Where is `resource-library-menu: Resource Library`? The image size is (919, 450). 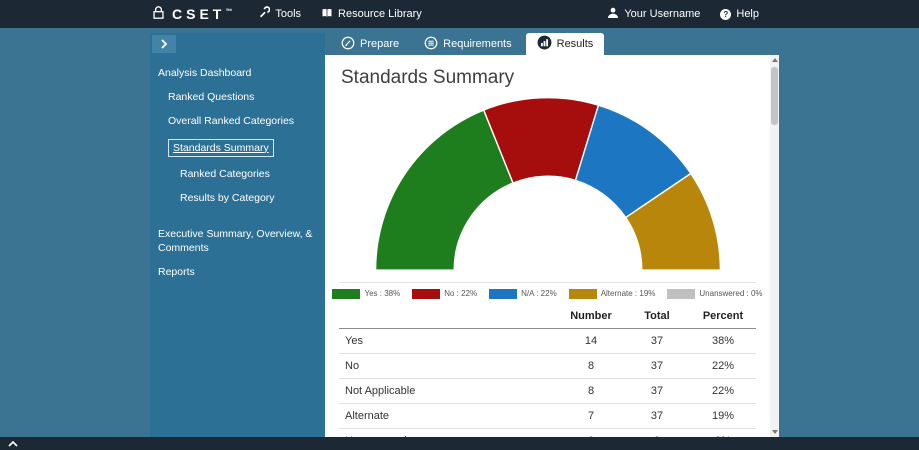 resource-library-menu: Resource Library is located at coordinates (371, 14).